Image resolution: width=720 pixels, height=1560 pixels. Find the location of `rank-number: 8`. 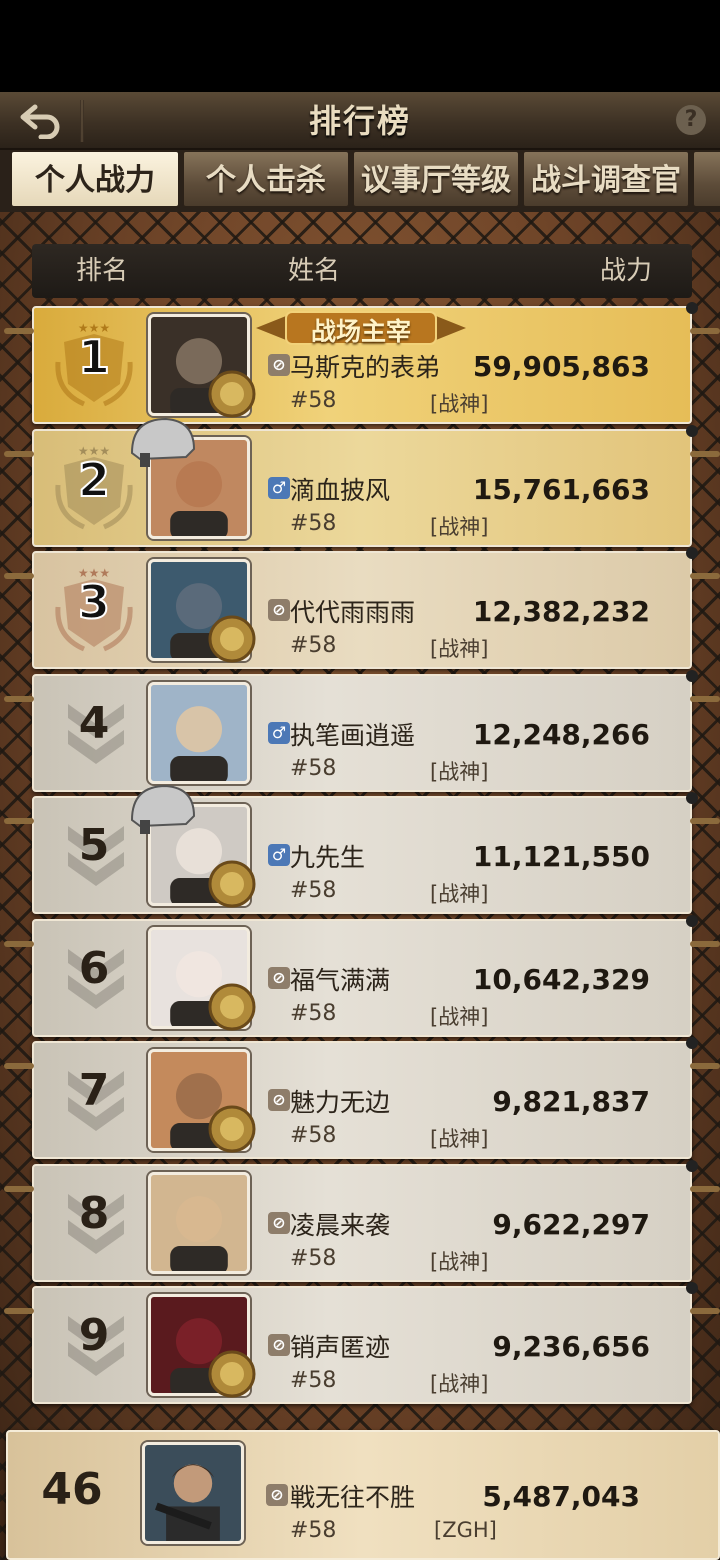

rank-number: 8 is located at coordinates (94, 1213).